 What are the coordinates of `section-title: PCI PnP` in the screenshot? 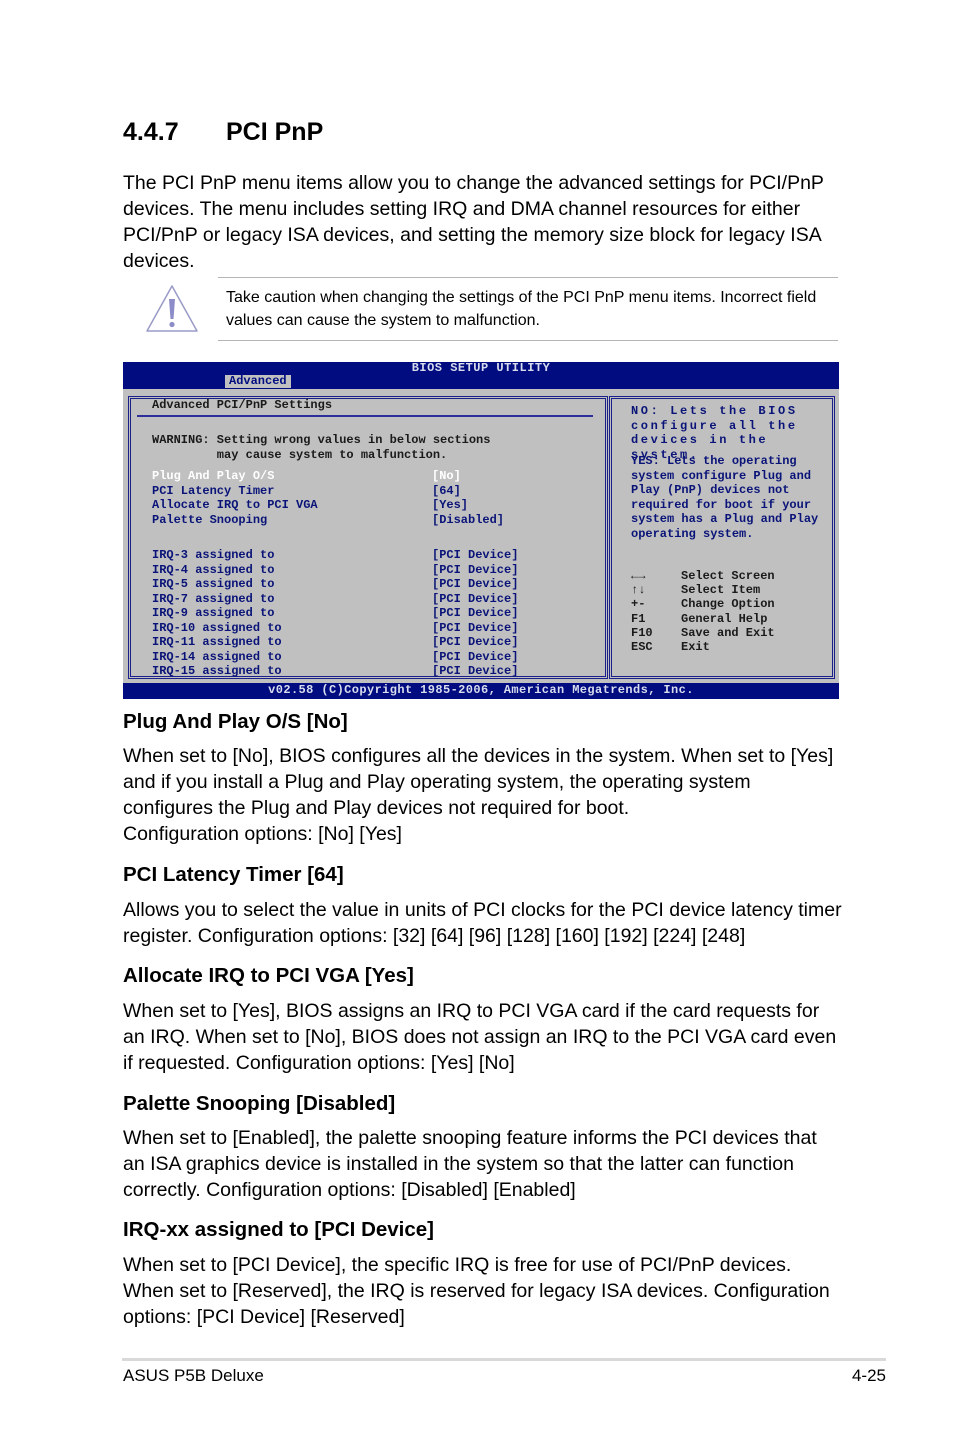 It's located at (275, 132).